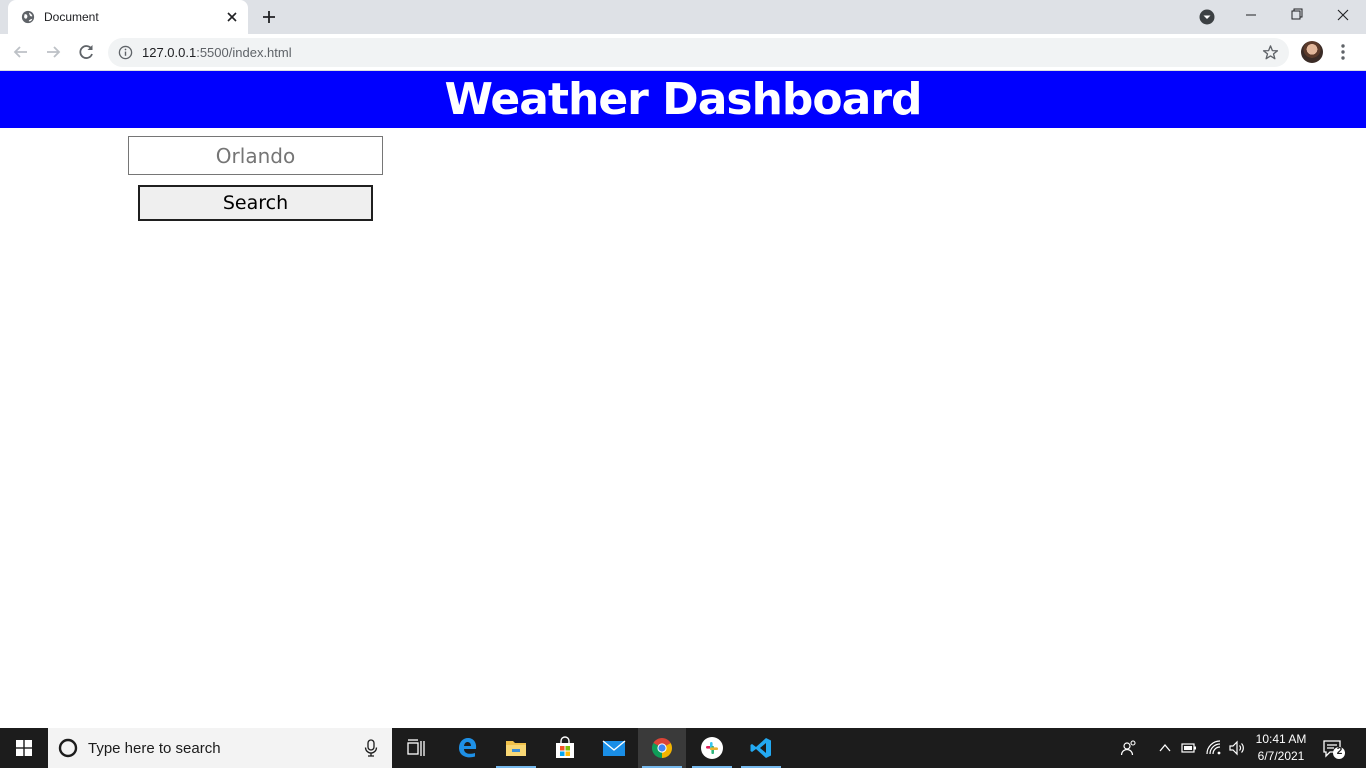 The width and height of the screenshot is (1366, 768). What do you see at coordinates (232, 17) in the screenshot?
I see `close-tab-icon` at bounding box center [232, 17].